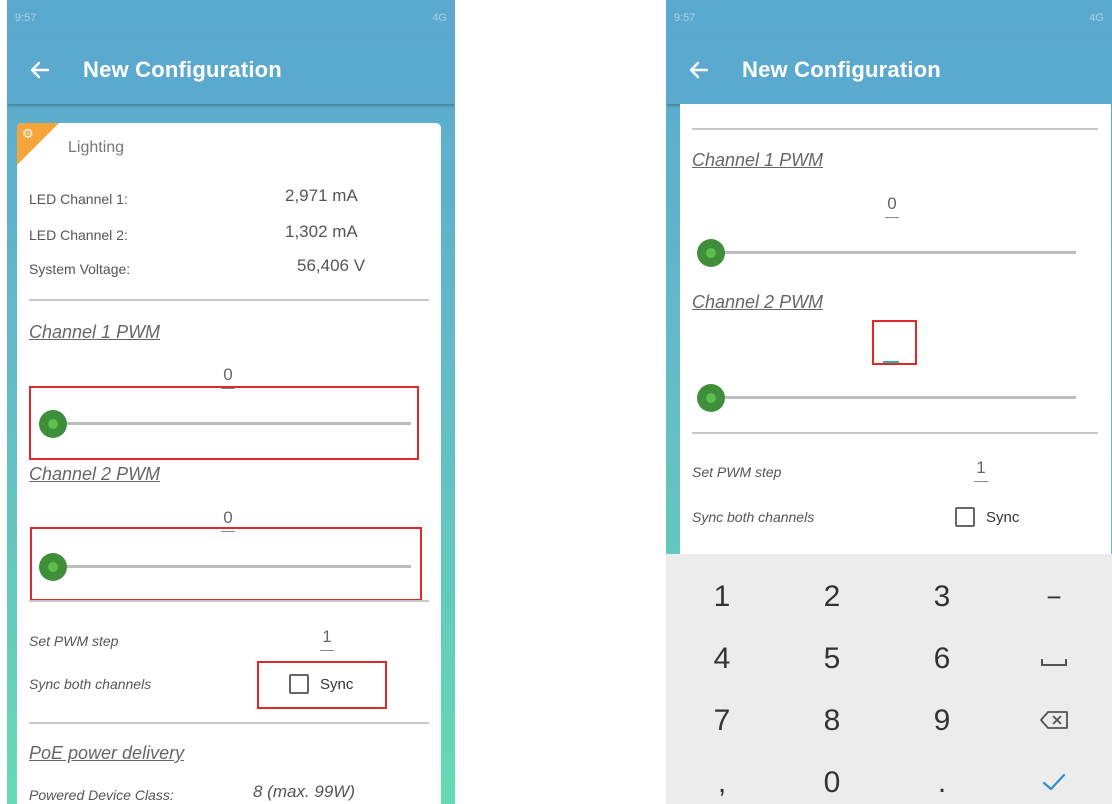 The width and height of the screenshot is (1112, 804). What do you see at coordinates (942, 659) in the screenshot?
I see `key-6: 6` at bounding box center [942, 659].